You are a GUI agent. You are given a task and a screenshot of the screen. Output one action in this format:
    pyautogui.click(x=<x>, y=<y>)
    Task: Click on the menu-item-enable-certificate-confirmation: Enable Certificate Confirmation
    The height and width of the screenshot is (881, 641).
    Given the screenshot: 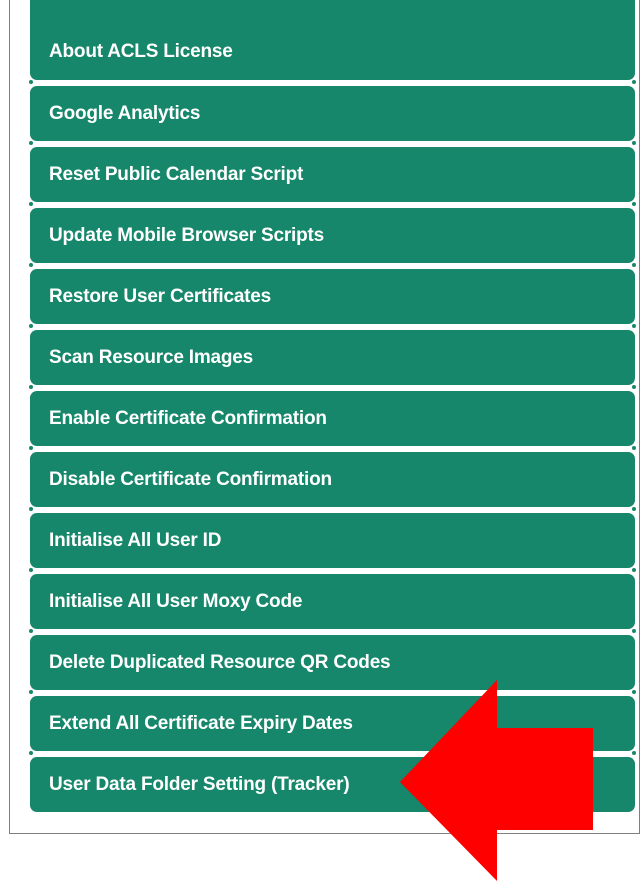 What is the action you would take?
    pyautogui.click(x=332, y=420)
    